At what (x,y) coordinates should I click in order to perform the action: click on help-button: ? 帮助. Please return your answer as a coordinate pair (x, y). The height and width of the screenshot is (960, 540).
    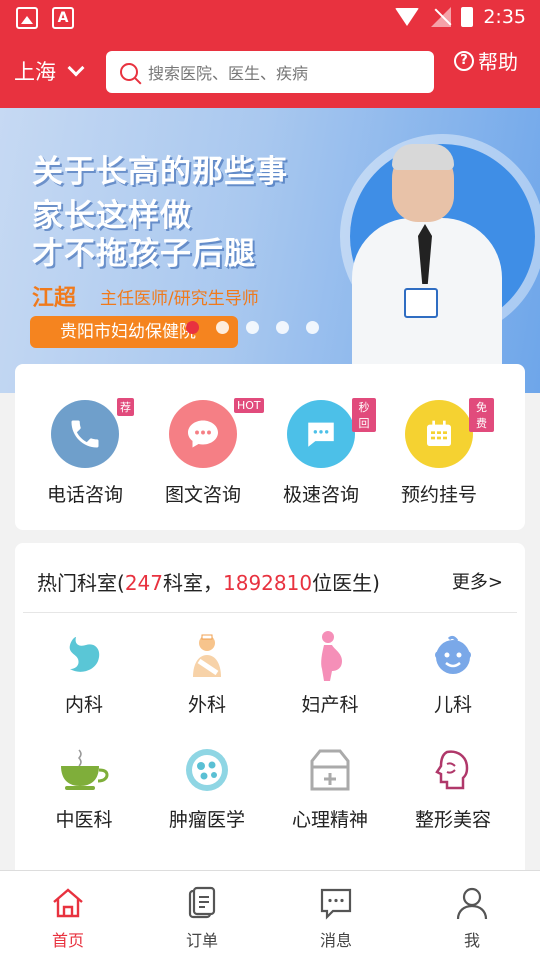
    Looking at the image, I should click on (486, 60).